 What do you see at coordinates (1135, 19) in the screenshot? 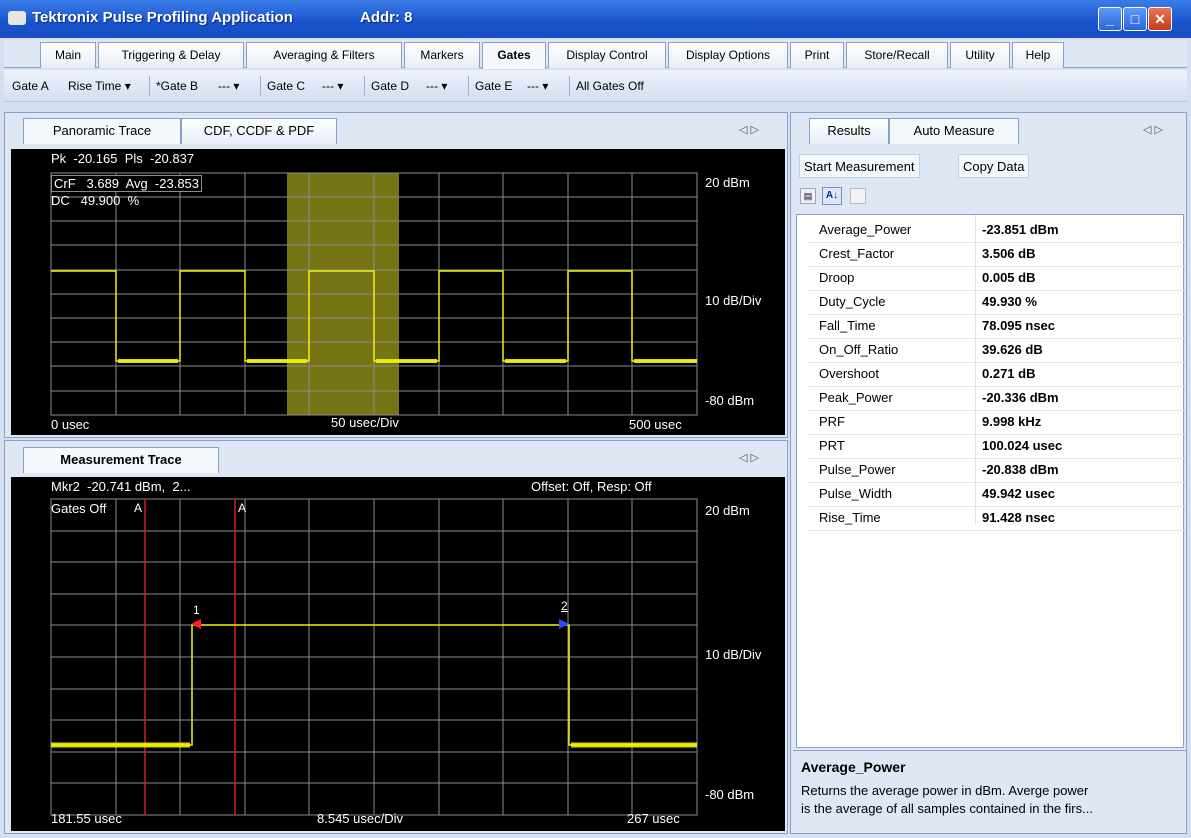
I see `maximize-button: □` at bounding box center [1135, 19].